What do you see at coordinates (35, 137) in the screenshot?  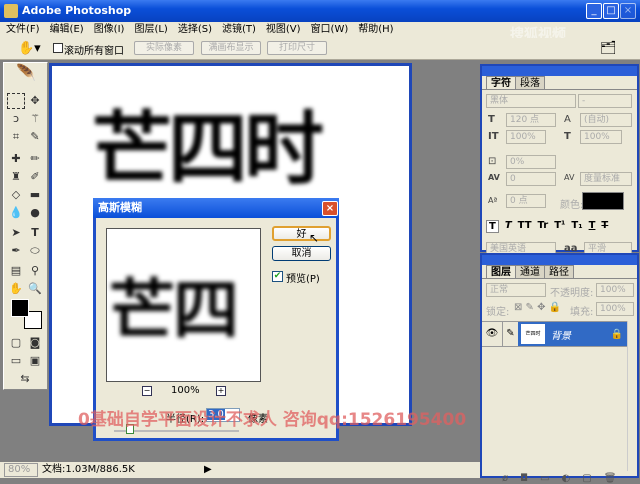 I see `slice-tool-icon: ✎` at bounding box center [35, 137].